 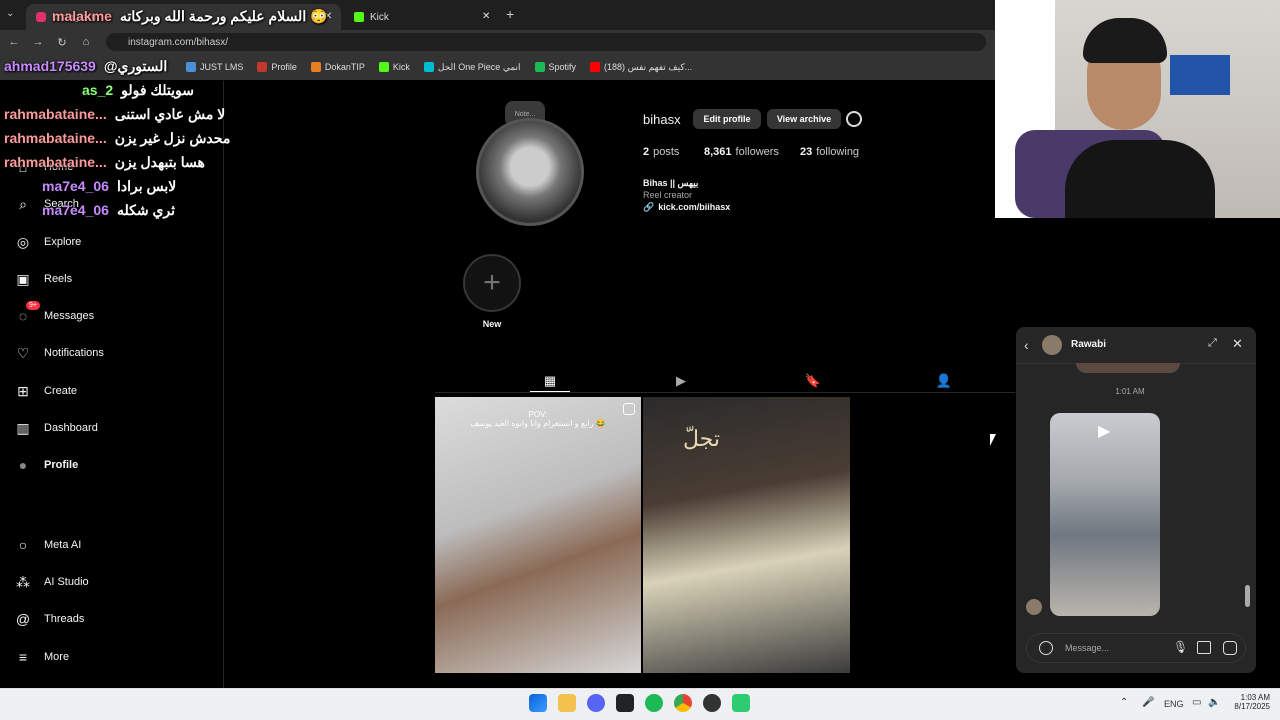 What do you see at coordinates (58, 279) in the screenshot?
I see `sidebar-item-label: Reels` at bounding box center [58, 279].